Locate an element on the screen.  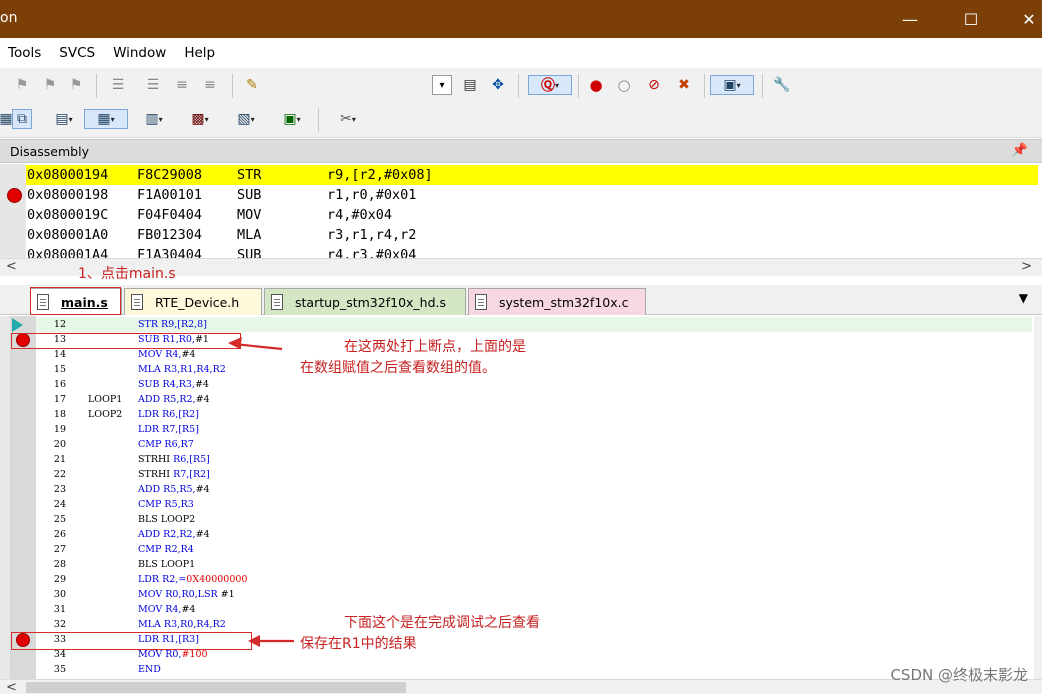
breakpoint-marker is located at coordinates (14, 195).